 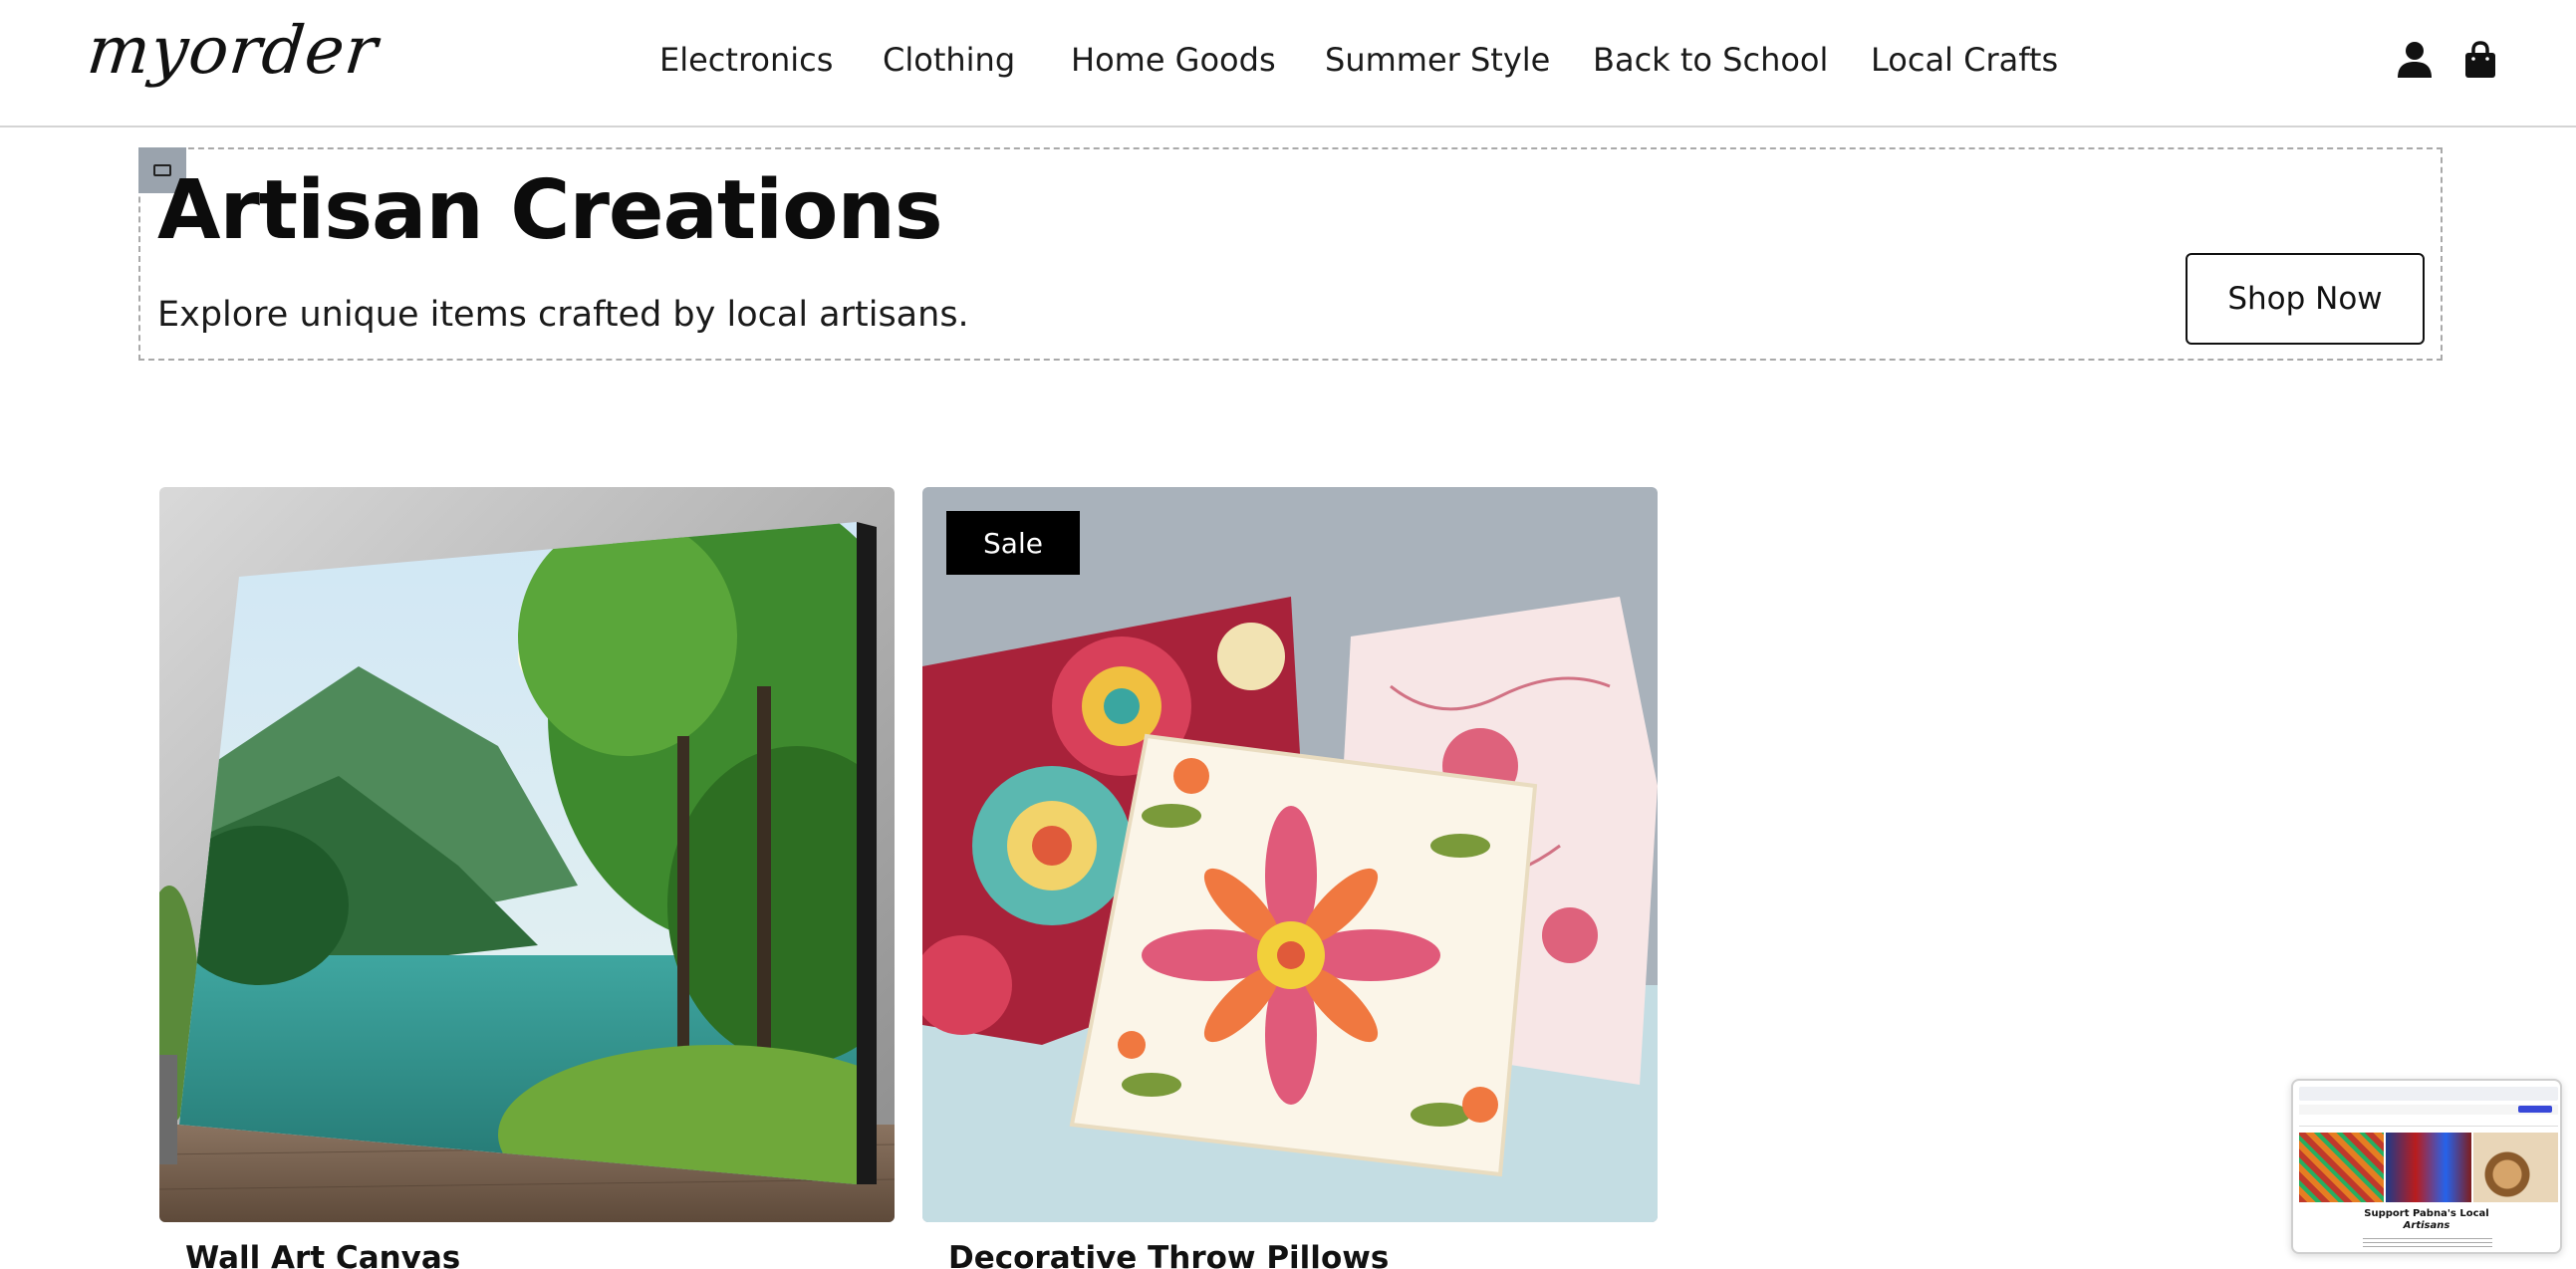 I want to click on preview-title-line2: Artisans, so click(x=2426, y=1225).